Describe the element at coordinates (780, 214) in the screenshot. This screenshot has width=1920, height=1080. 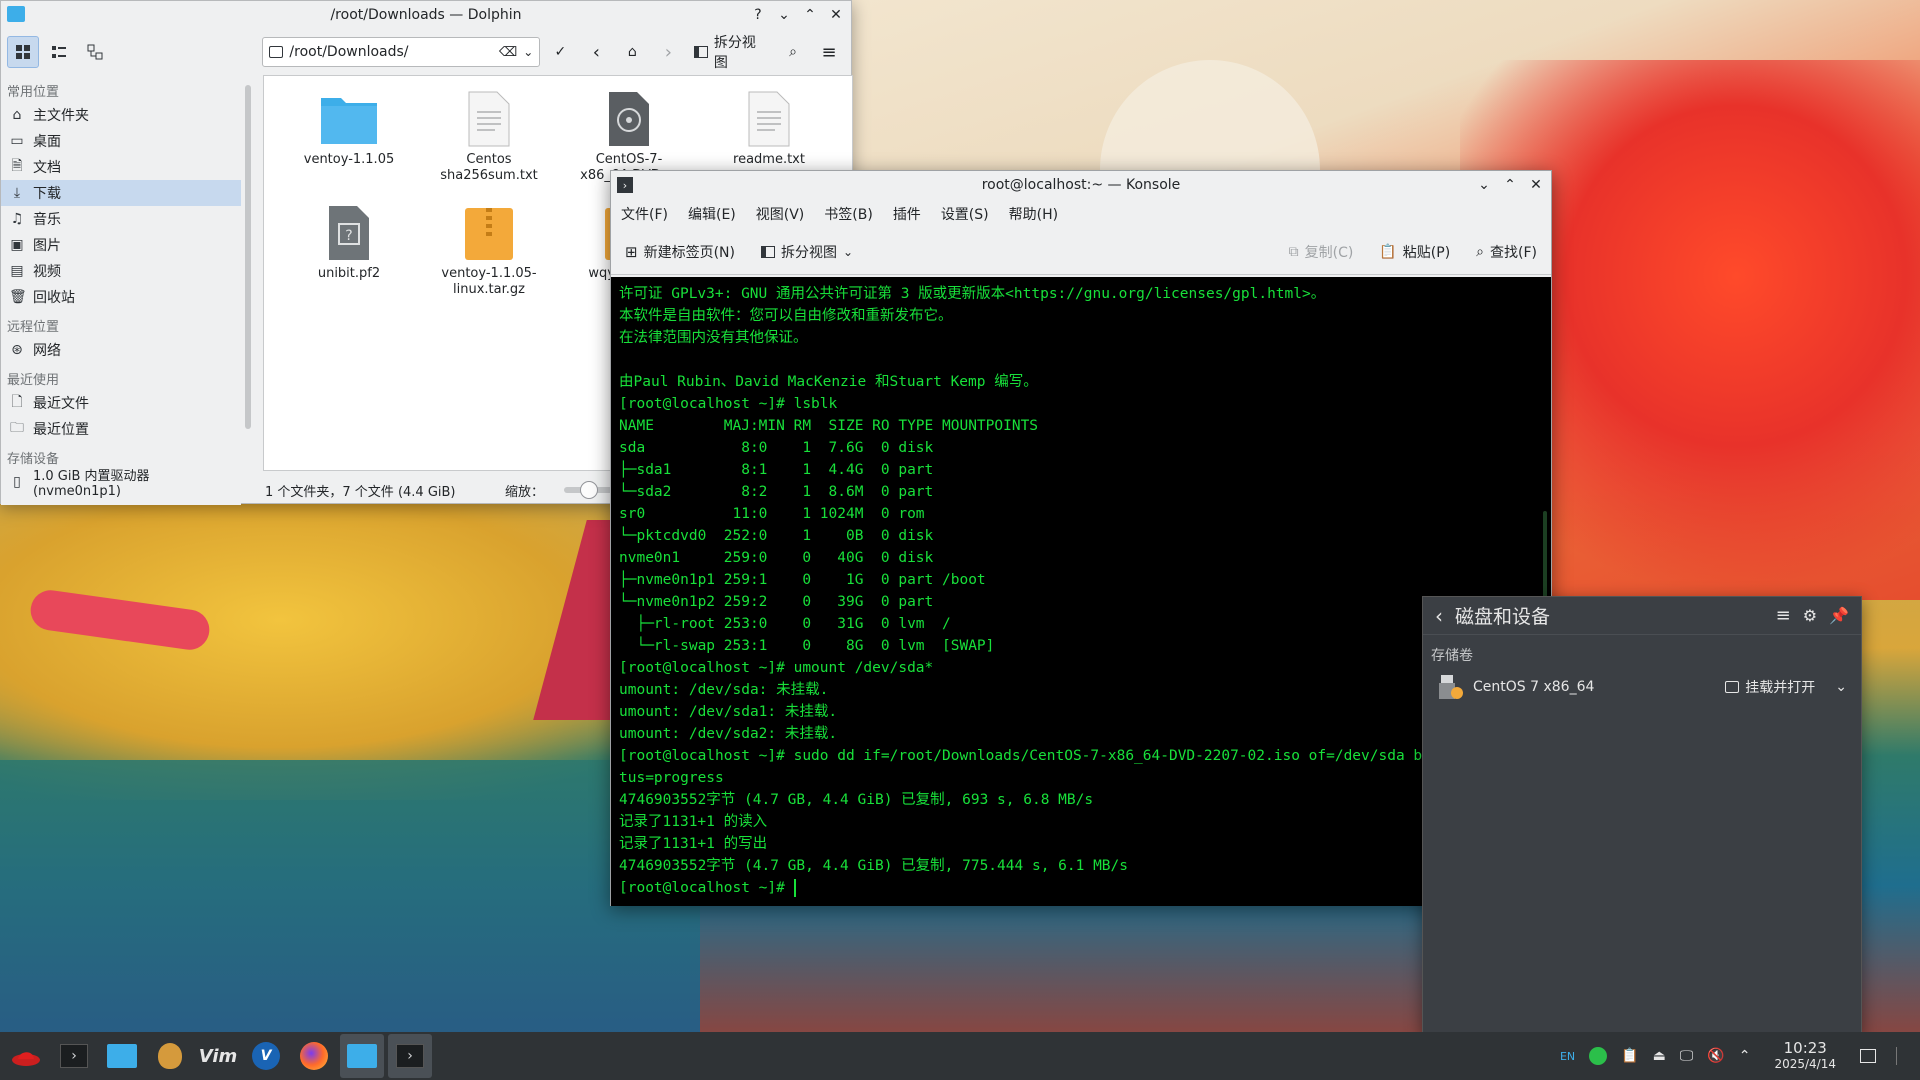
I see `menu-view: 视图(V)` at that location.